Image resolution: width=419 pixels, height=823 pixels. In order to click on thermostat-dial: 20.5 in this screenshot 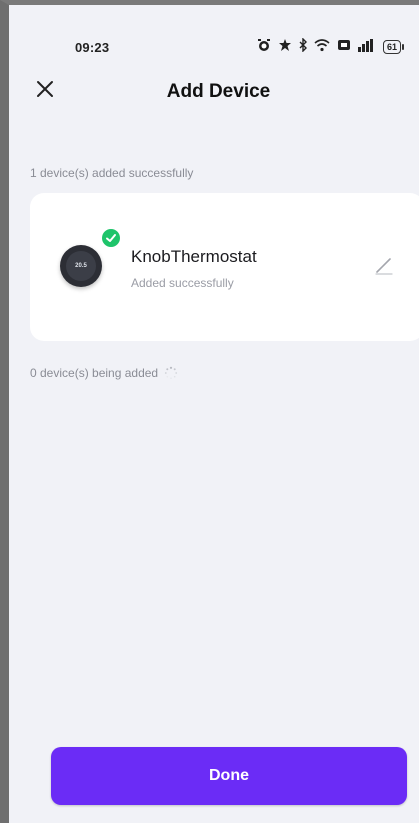, I will do `click(81, 266)`.